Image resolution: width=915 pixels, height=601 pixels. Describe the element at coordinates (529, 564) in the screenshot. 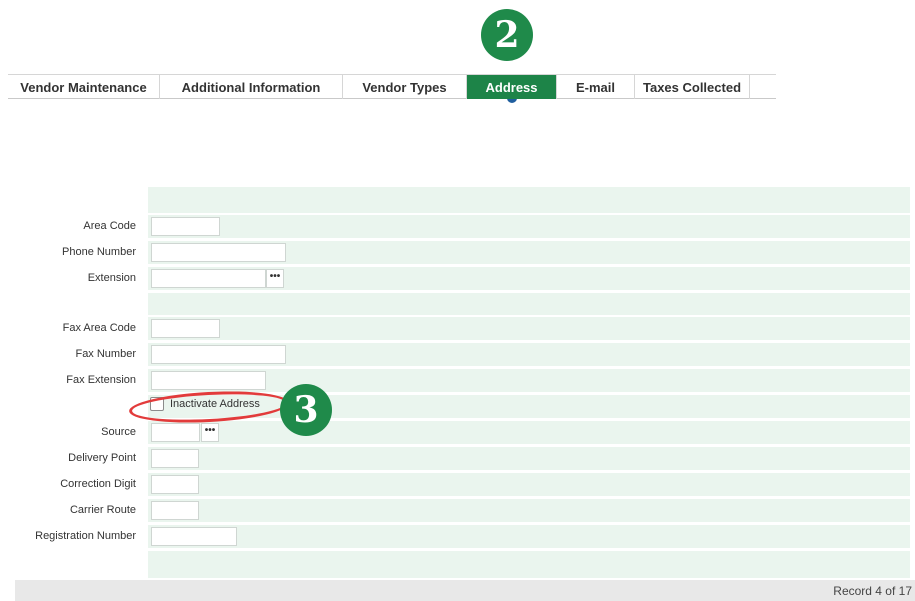

I see `form-footer-band` at that location.